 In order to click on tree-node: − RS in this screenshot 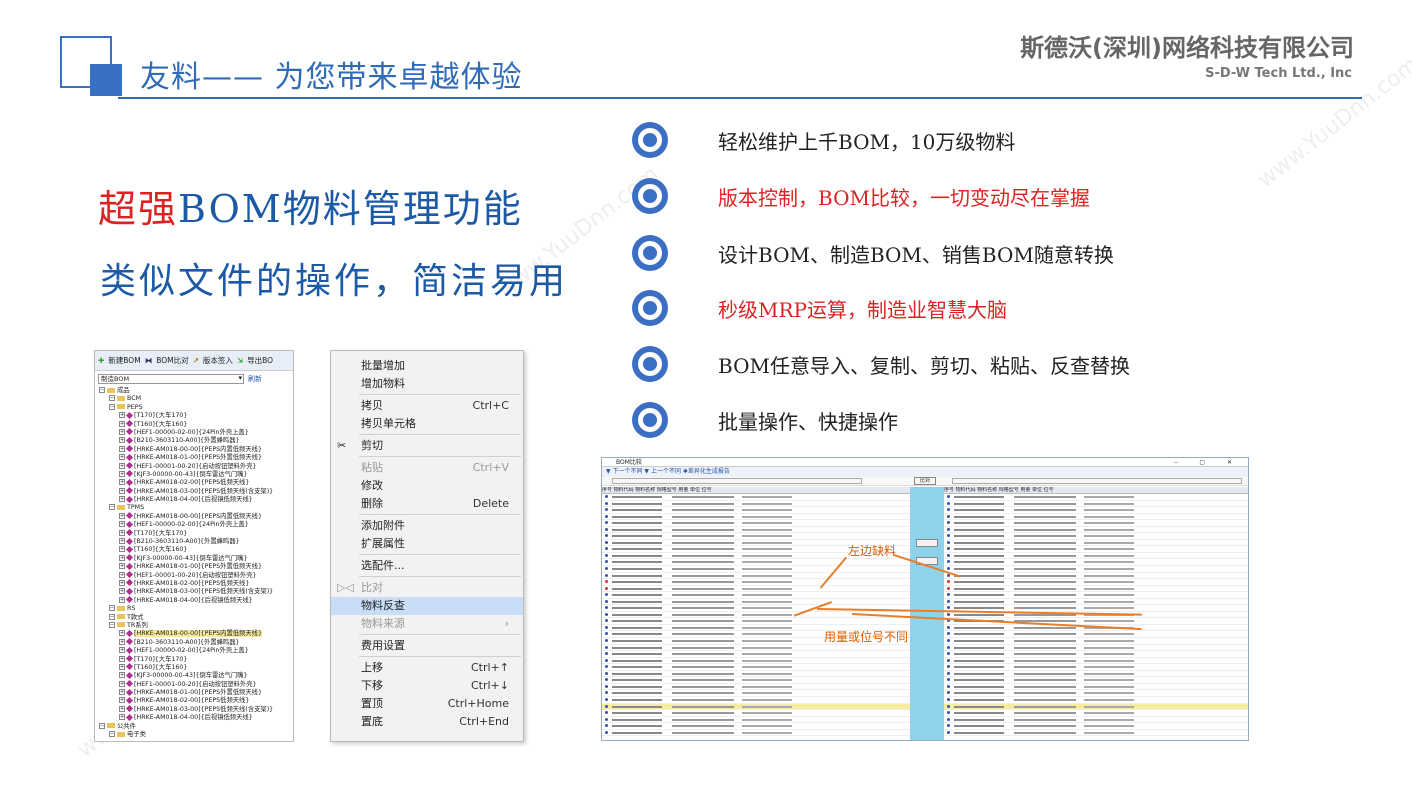, I will do `click(196, 609)`.